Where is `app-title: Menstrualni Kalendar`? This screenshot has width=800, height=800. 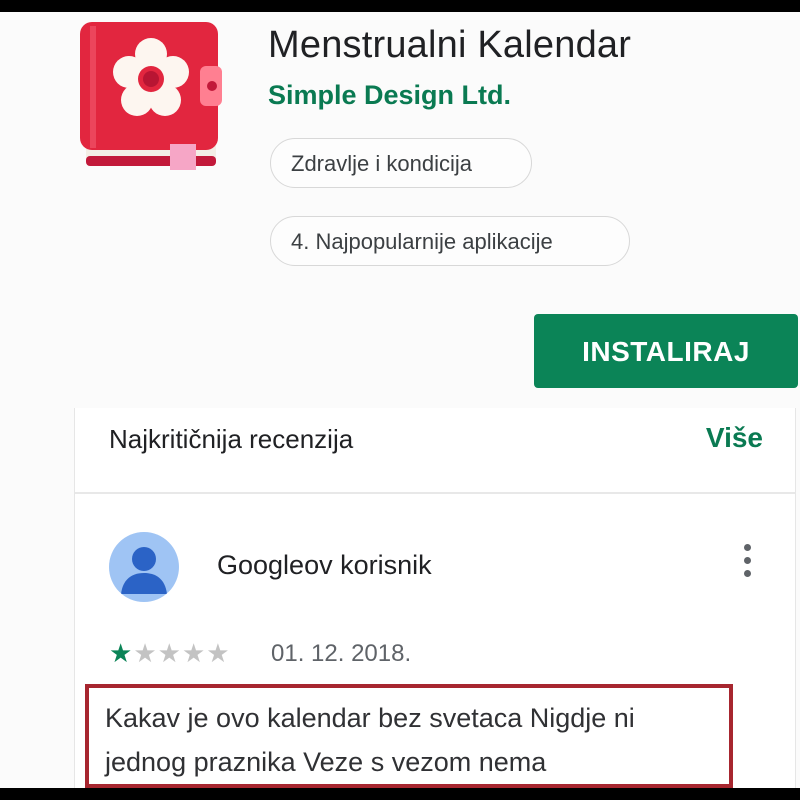
app-title: Menstrualni Kalendar is located at coordinates (450, 45).